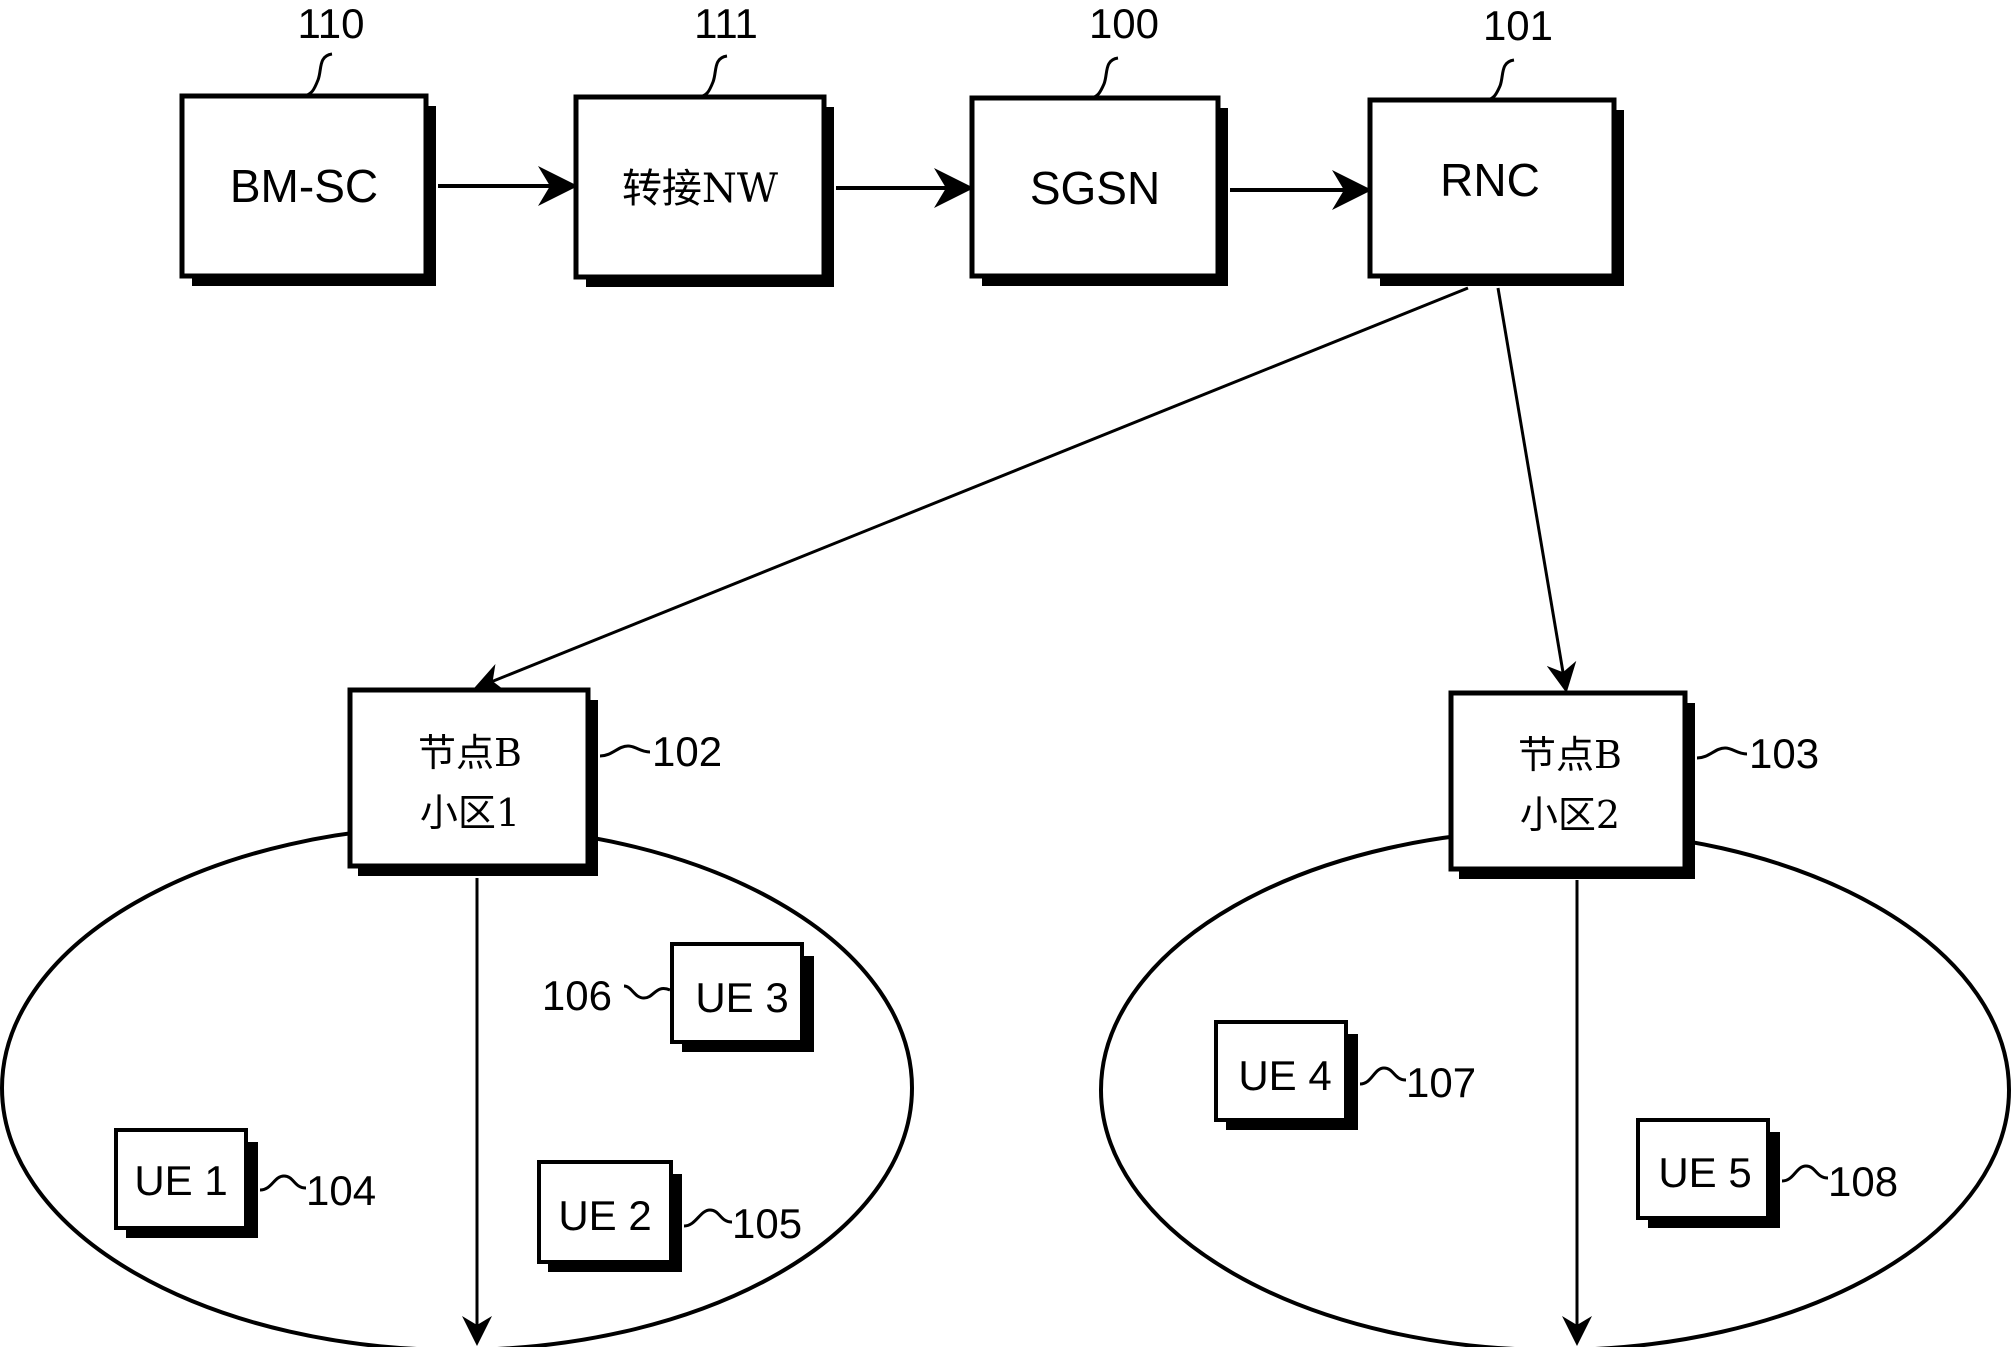 The width and height of the screenshot is (2011, 1347). I want to click on ref-102: 102, so click(687, 751).